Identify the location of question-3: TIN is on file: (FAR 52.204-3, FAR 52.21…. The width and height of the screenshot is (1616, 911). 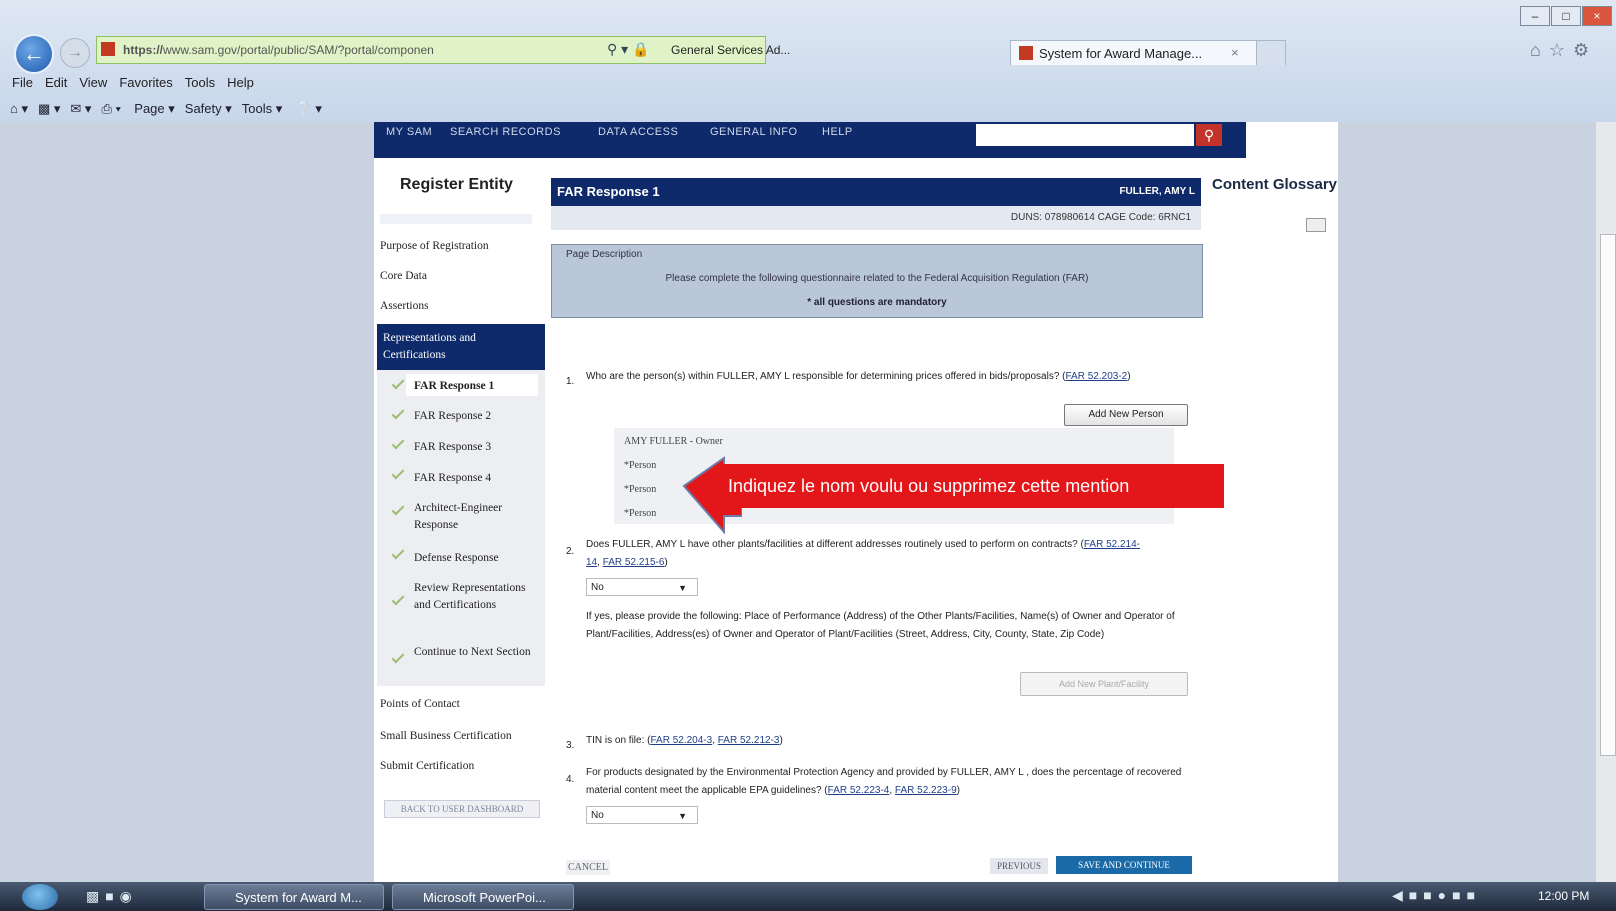
(684, 740).